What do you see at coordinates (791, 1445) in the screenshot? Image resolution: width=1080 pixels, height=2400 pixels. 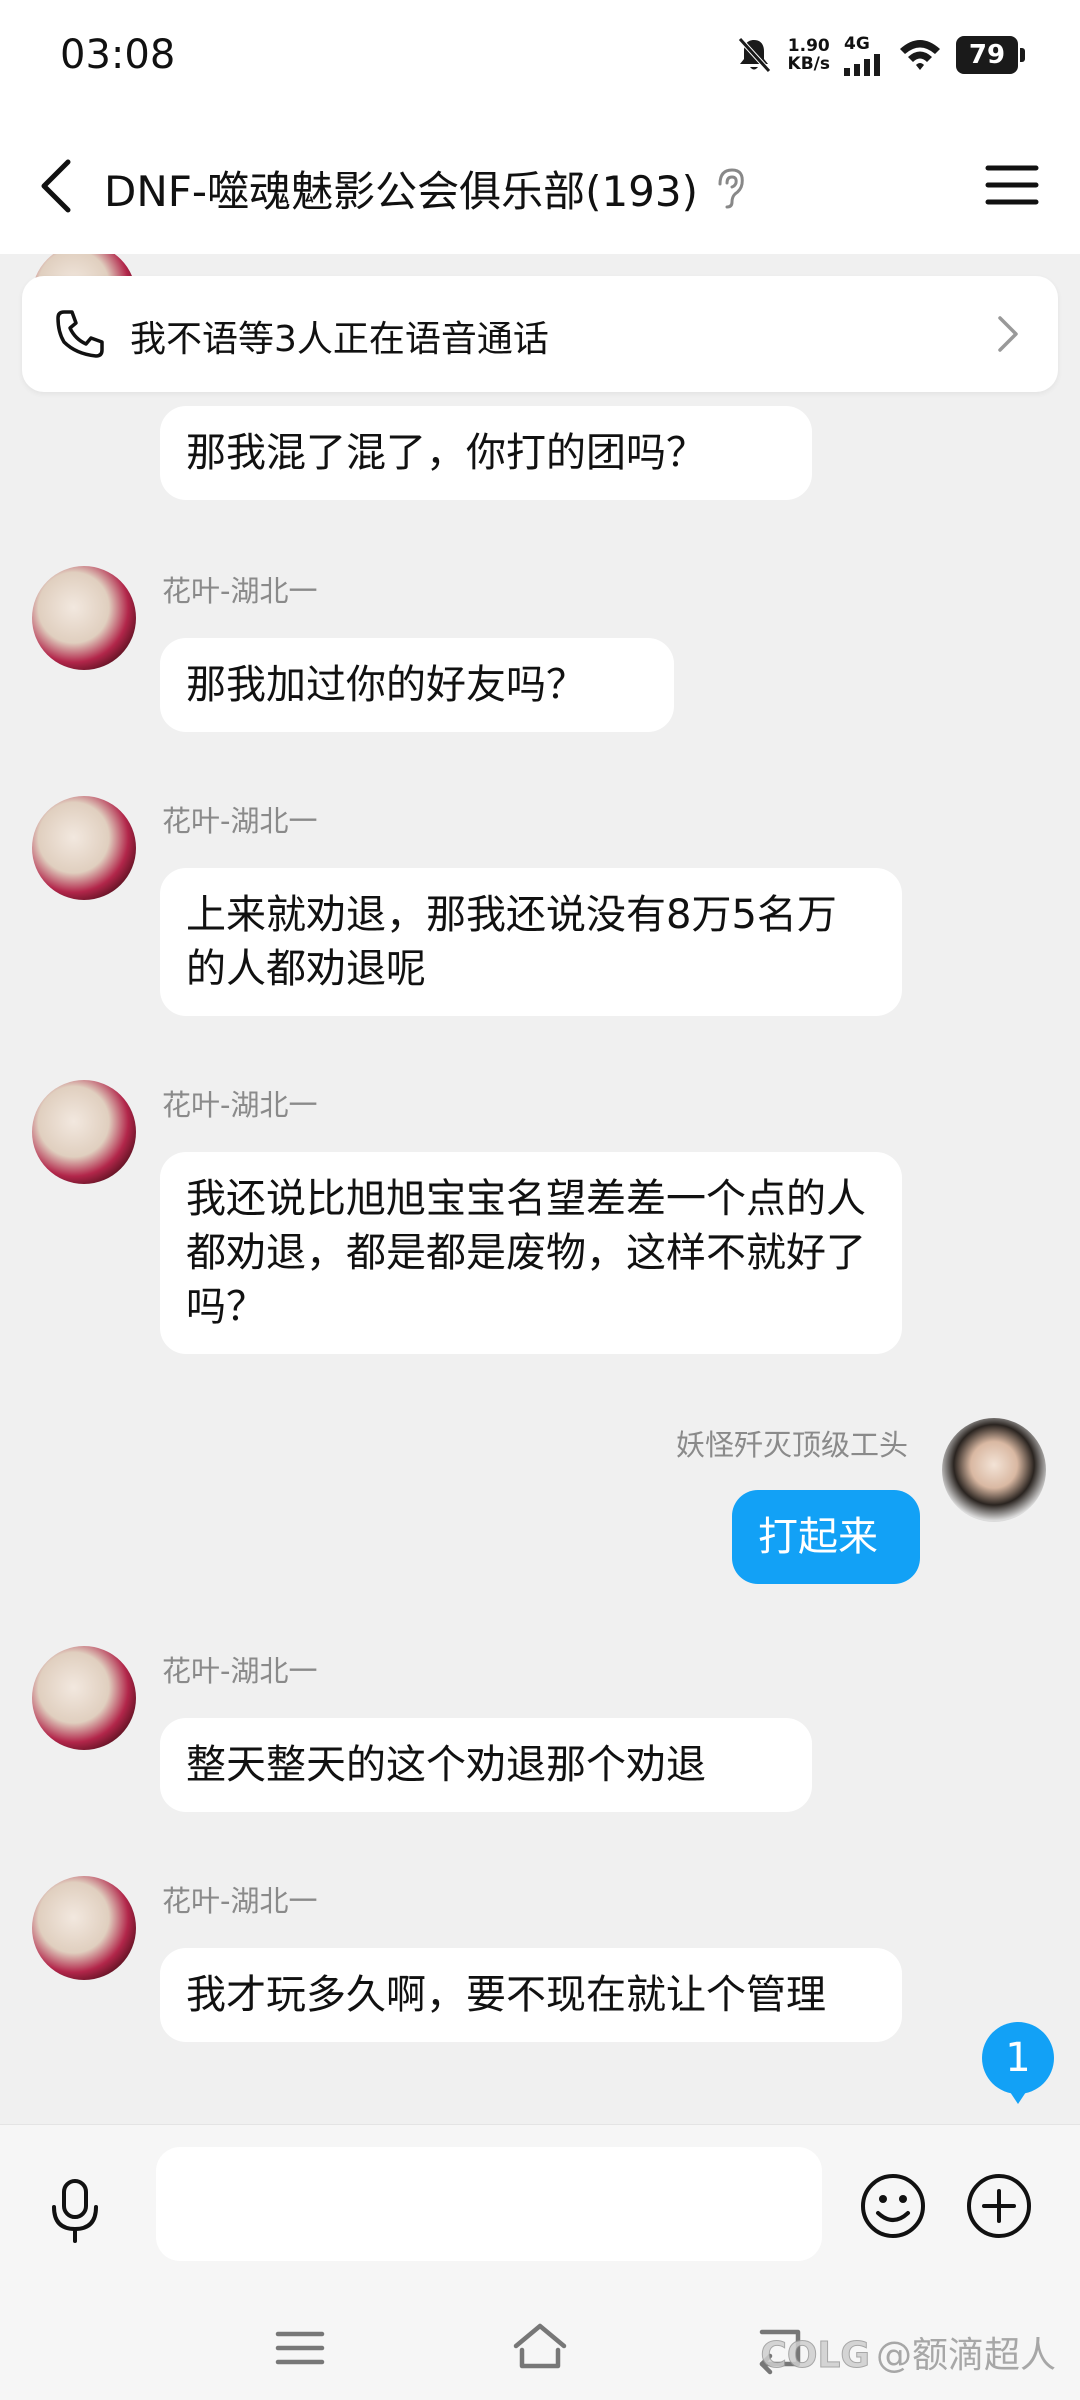 I see `sender-name: 妖怪歼灭顶级工头` at bounding box center [791, 1445].